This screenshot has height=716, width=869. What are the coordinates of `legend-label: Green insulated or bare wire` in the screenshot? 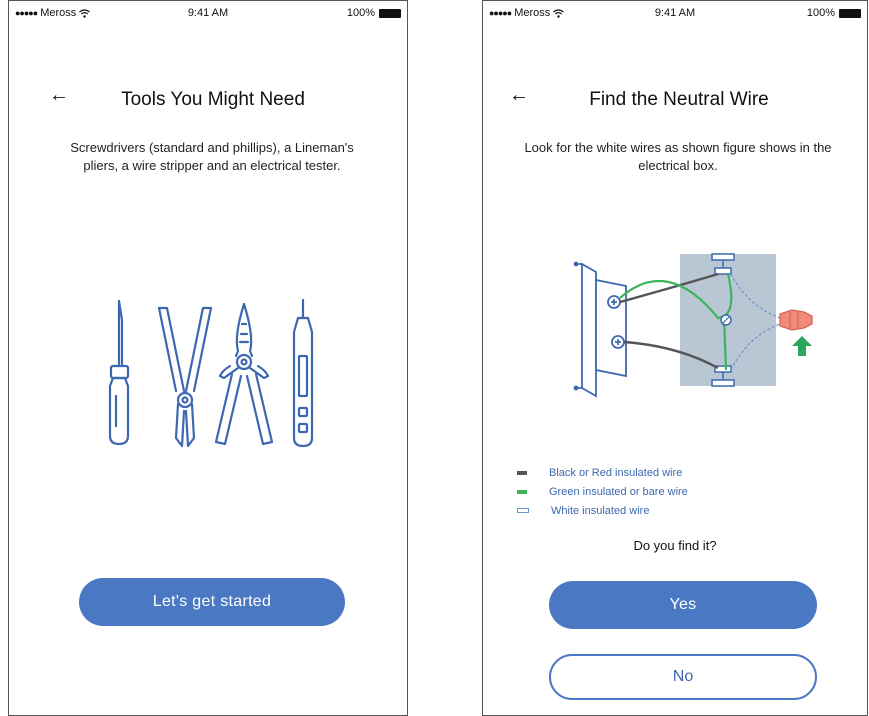 It's located at (618, 491).